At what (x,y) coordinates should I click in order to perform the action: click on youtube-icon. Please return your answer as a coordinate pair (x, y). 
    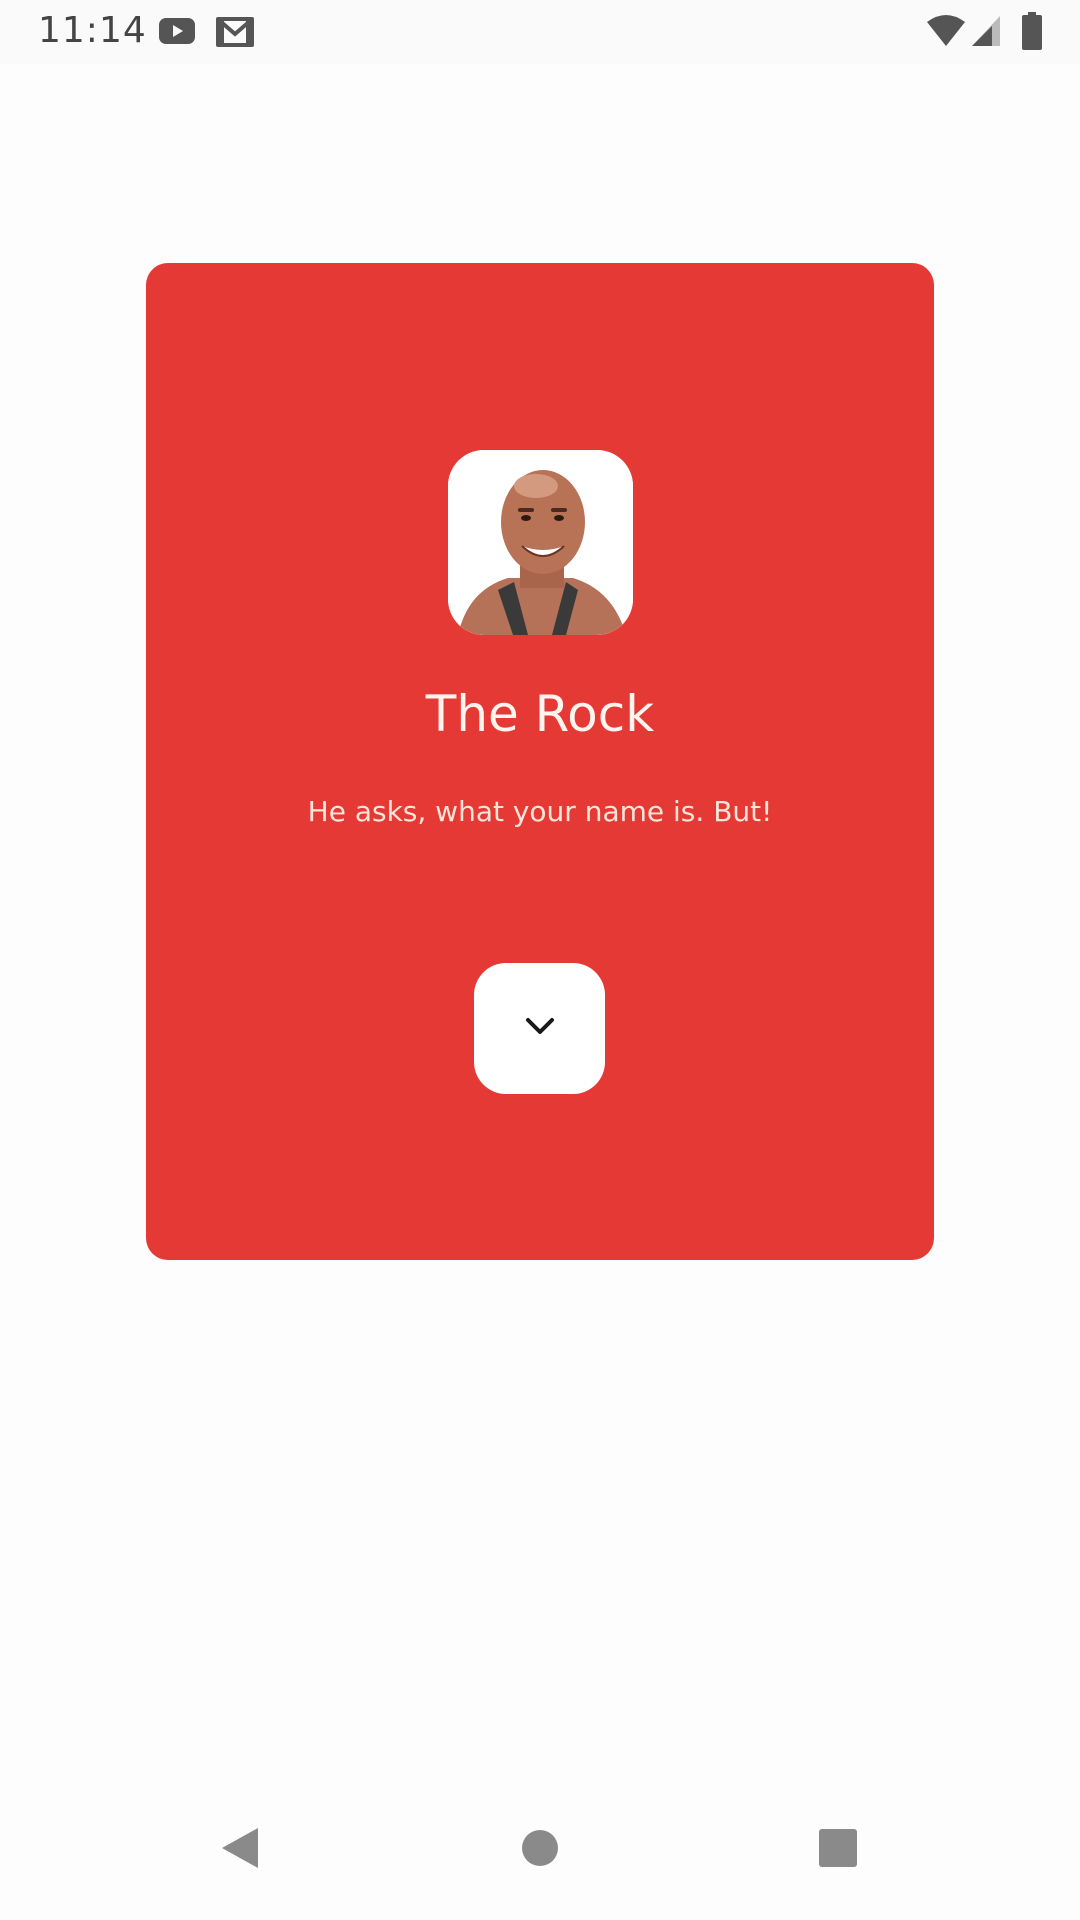
    Looking at the image, I should click on (177, 33).